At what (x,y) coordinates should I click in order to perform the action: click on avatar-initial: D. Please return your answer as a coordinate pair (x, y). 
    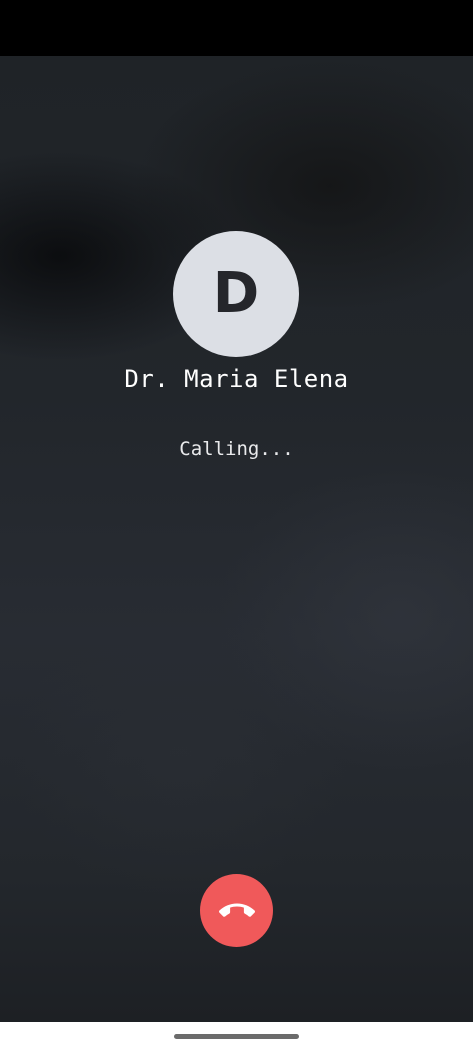
    Looking at the image, I should click on (236, 293).